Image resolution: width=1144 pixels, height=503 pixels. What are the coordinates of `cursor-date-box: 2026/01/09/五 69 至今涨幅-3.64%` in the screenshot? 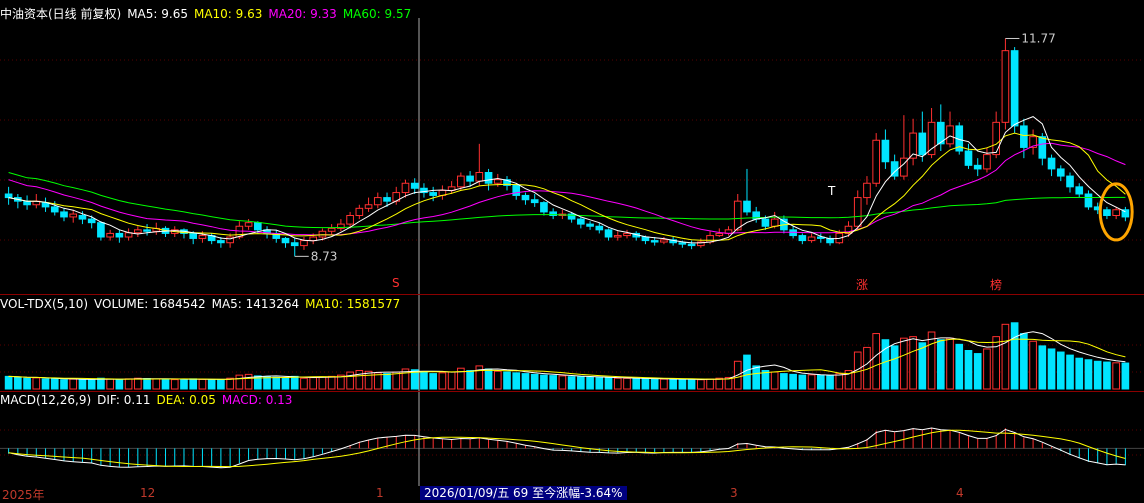 It's located at (523, 493).